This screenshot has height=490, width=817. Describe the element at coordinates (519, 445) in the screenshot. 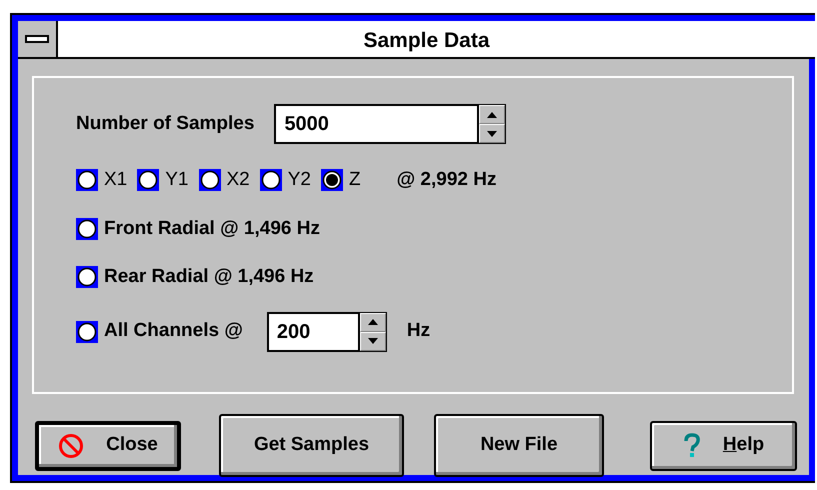

I see `action-button: New File` at that location.